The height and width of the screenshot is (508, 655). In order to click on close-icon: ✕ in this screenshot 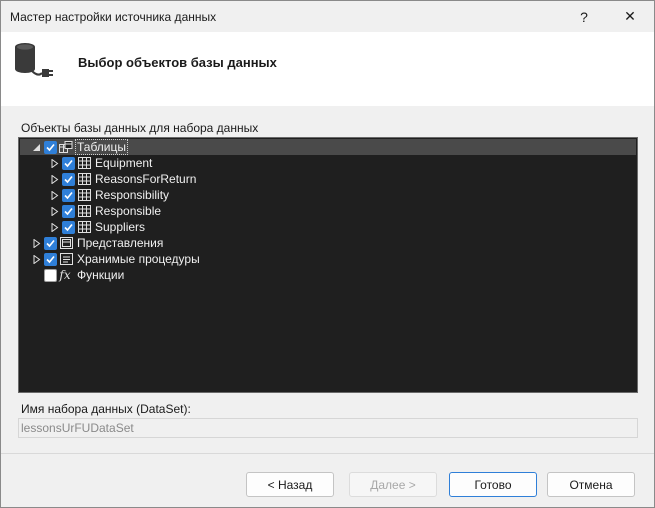, I will do `click(630, 16)`.